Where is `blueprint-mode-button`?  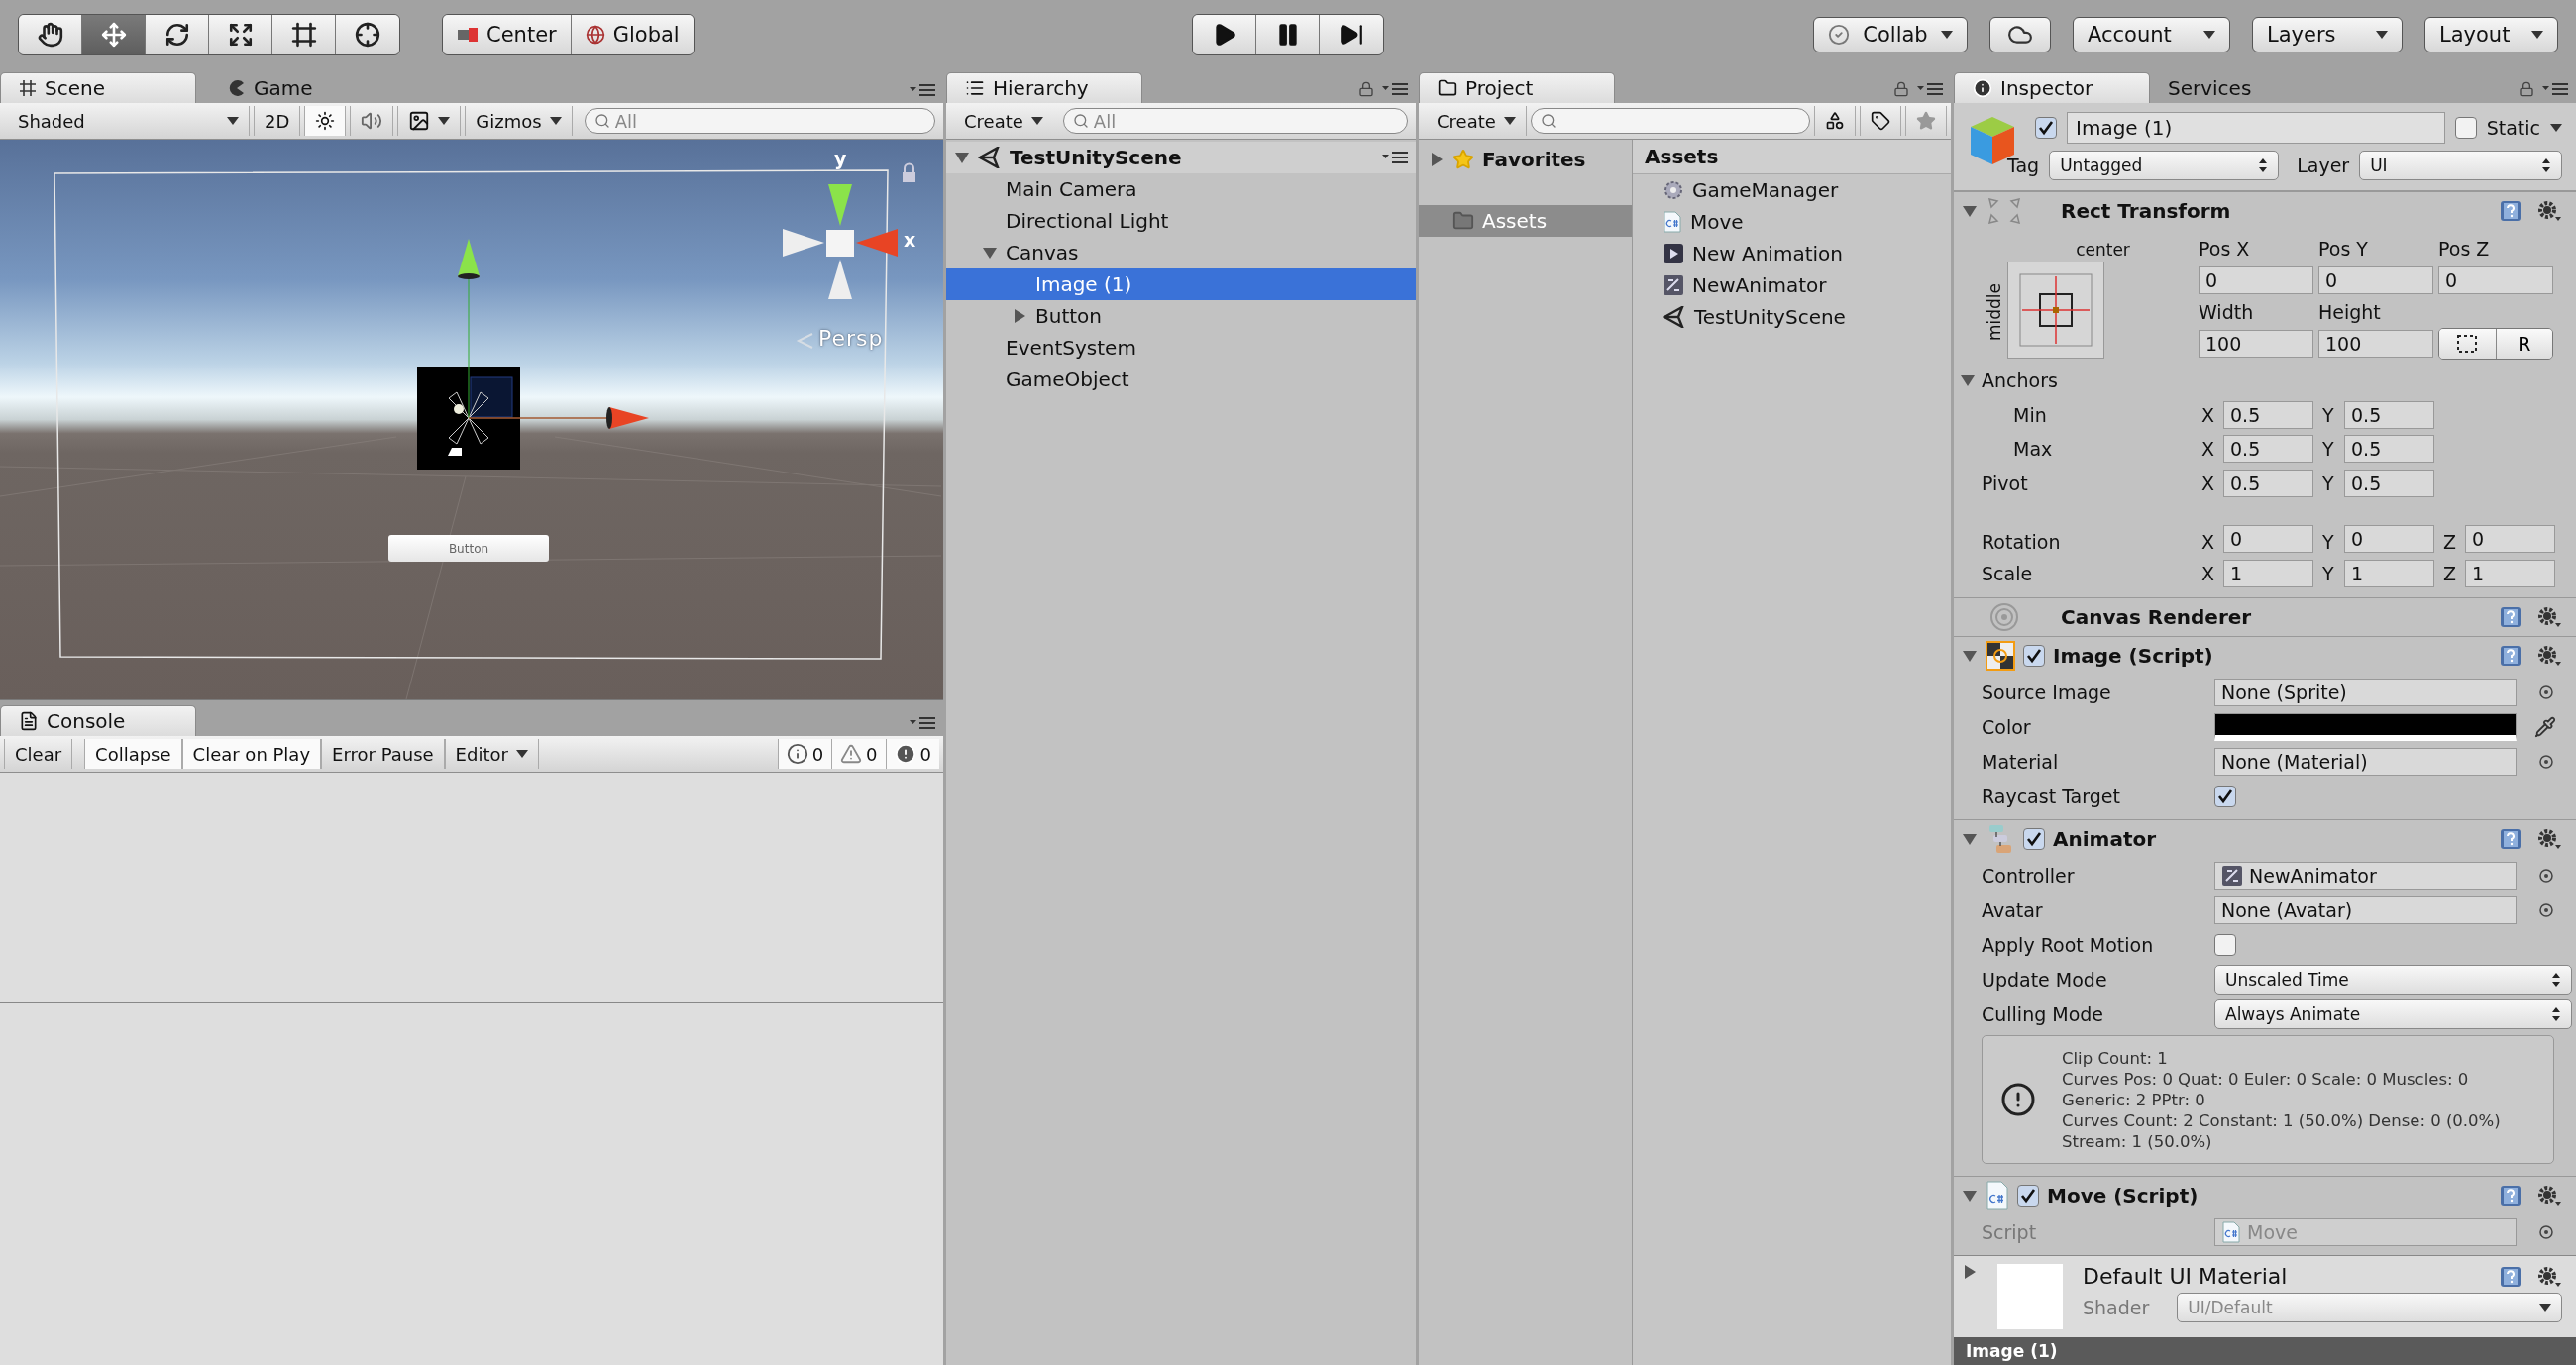
blueprint-mode-button is located at coordinates (2468, 344).